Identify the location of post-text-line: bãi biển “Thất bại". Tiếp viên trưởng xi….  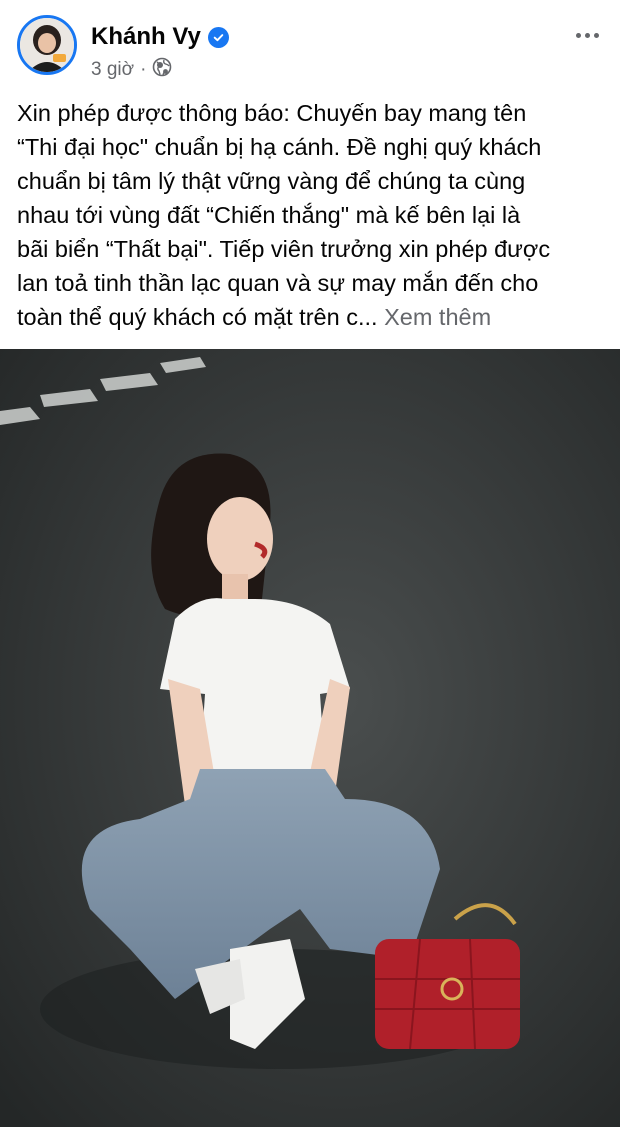
(284, 249).